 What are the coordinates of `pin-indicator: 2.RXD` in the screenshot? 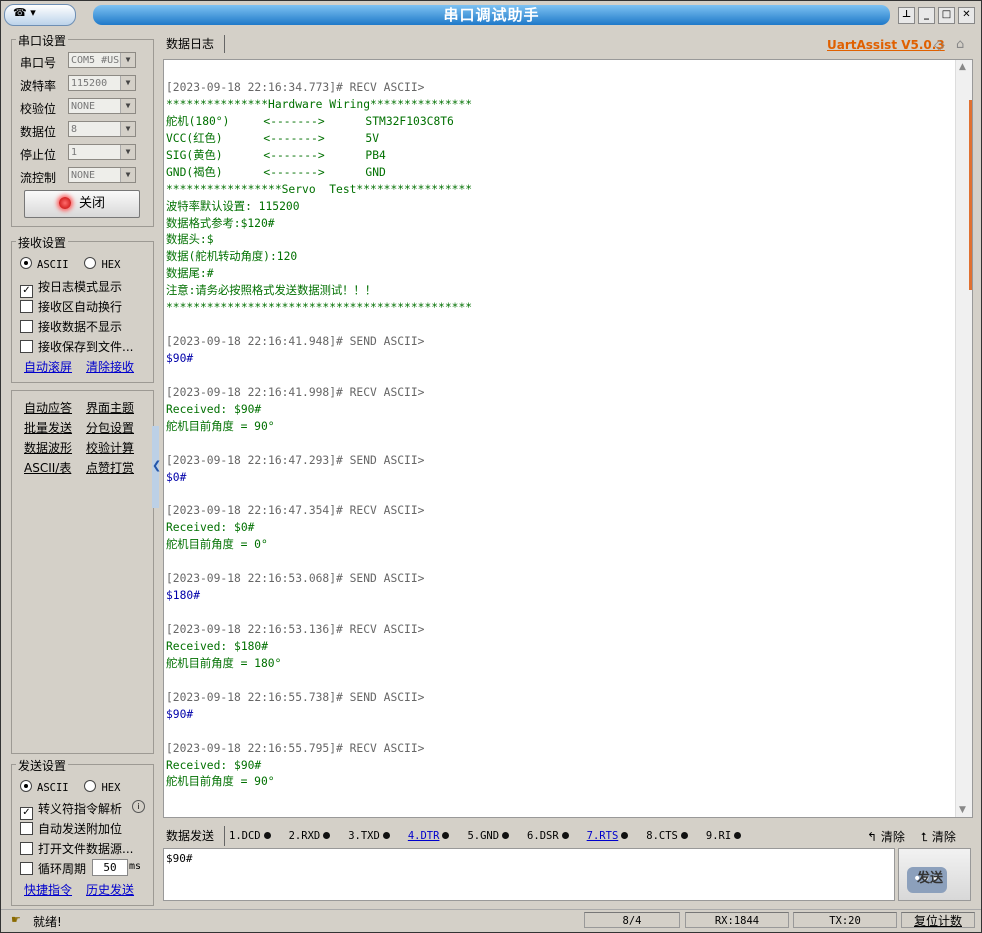 It's located at (314, 836).